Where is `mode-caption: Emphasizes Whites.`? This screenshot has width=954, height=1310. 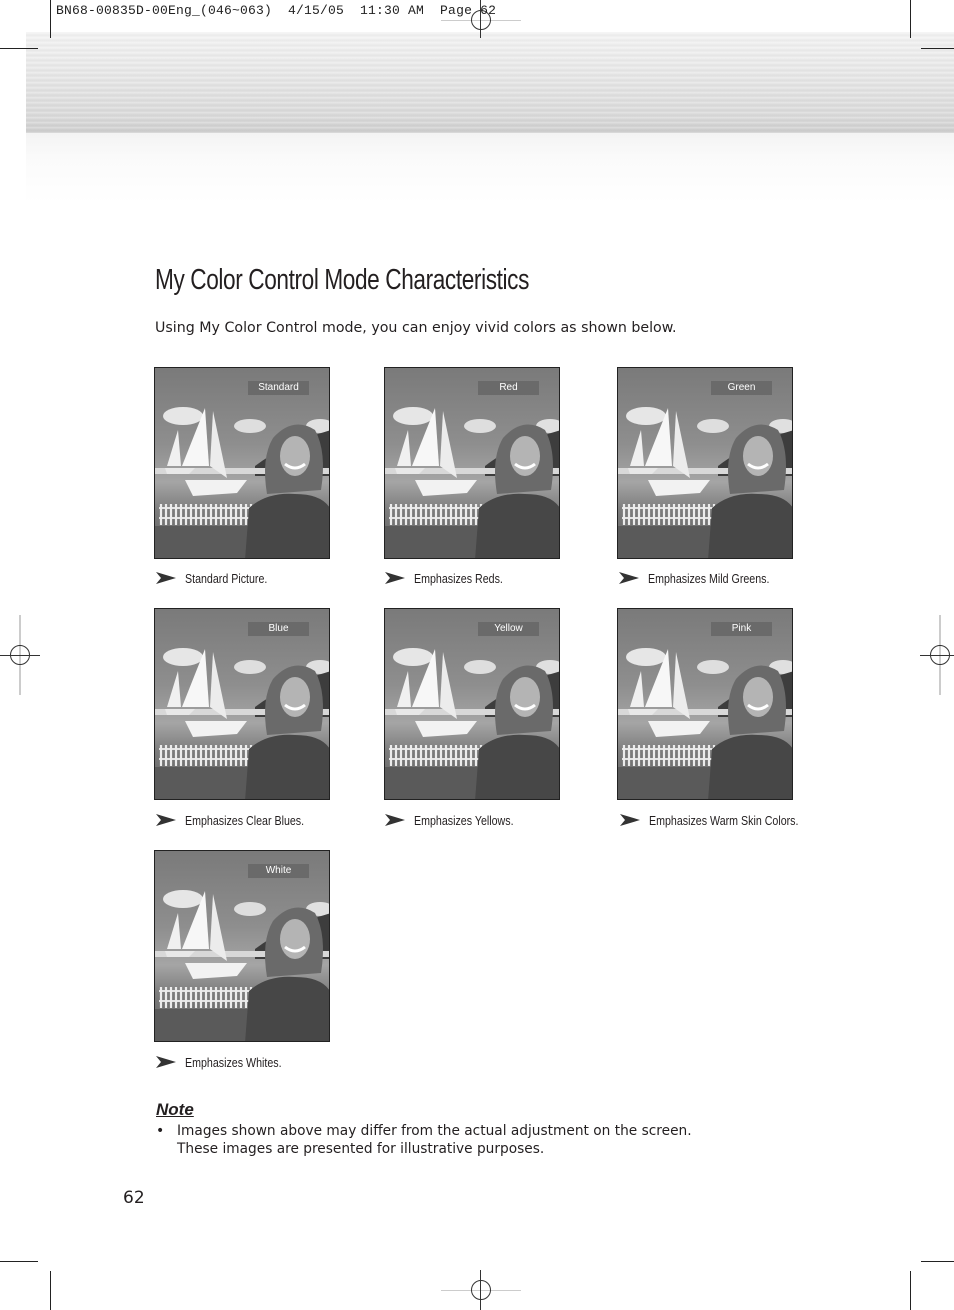 mode-caption: Emphasizes Whites. is located at coordinates (229, 1062).